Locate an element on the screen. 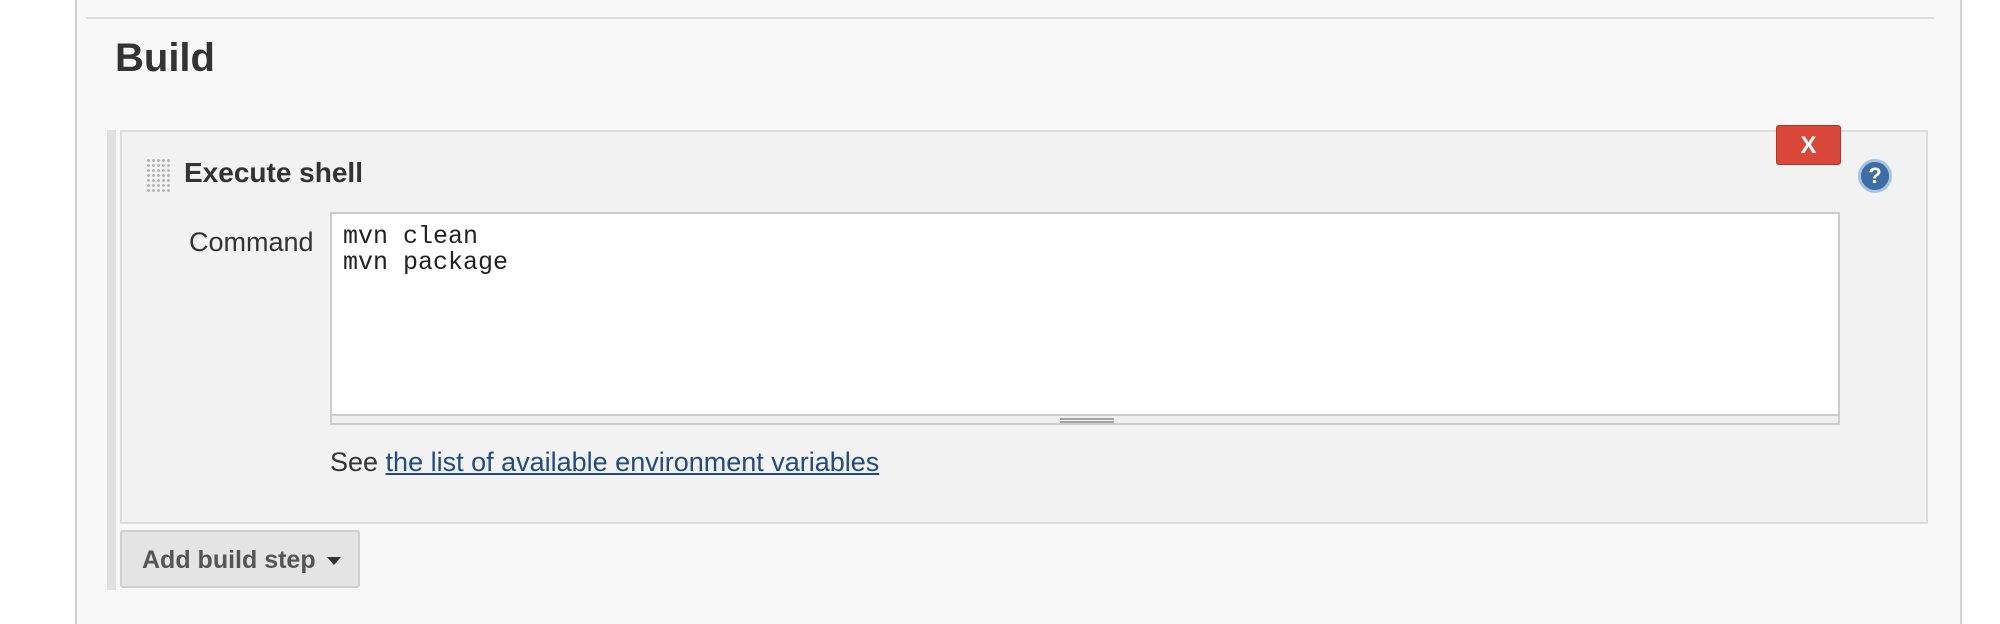 The image size is (2000, 624). section-divider is located at coordinates (1010, 18).